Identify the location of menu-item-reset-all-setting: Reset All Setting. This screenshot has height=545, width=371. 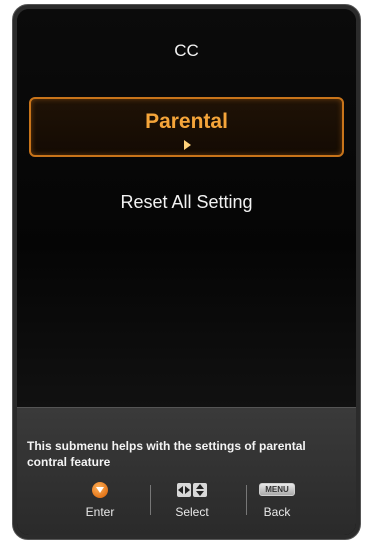
(186, 202).